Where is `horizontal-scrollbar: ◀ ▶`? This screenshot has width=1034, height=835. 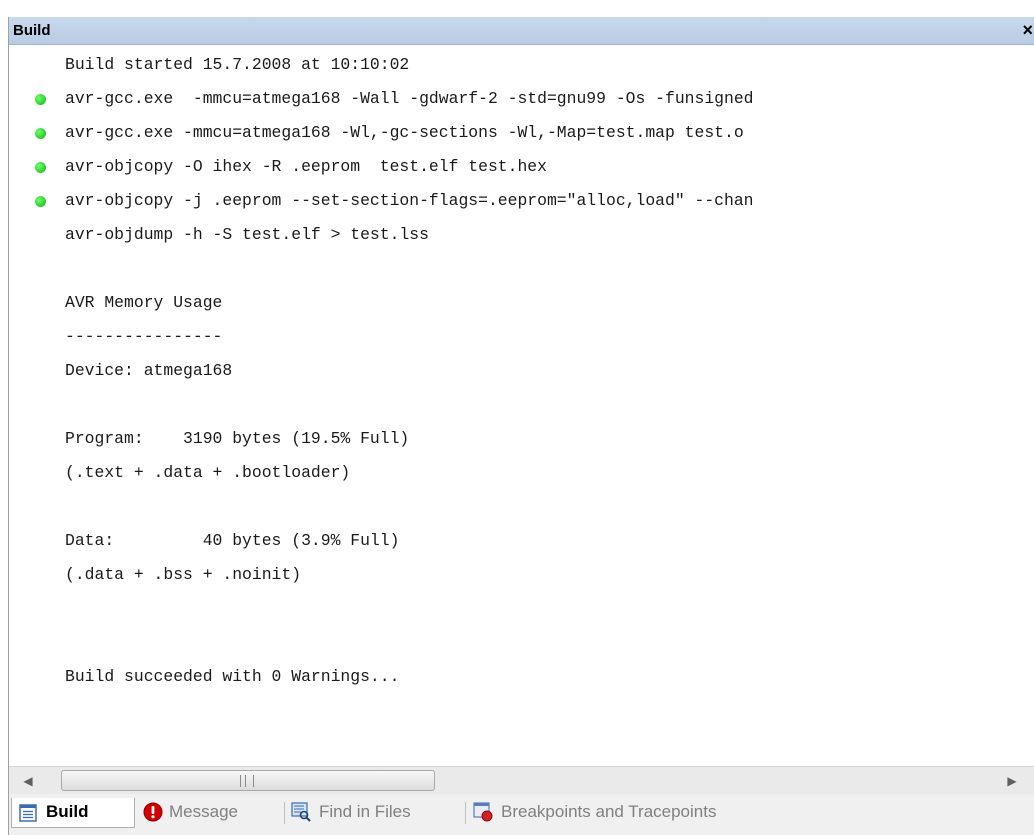 horizontal-scrollbar: ◀ ▶ is located at coordinates (521, 780).